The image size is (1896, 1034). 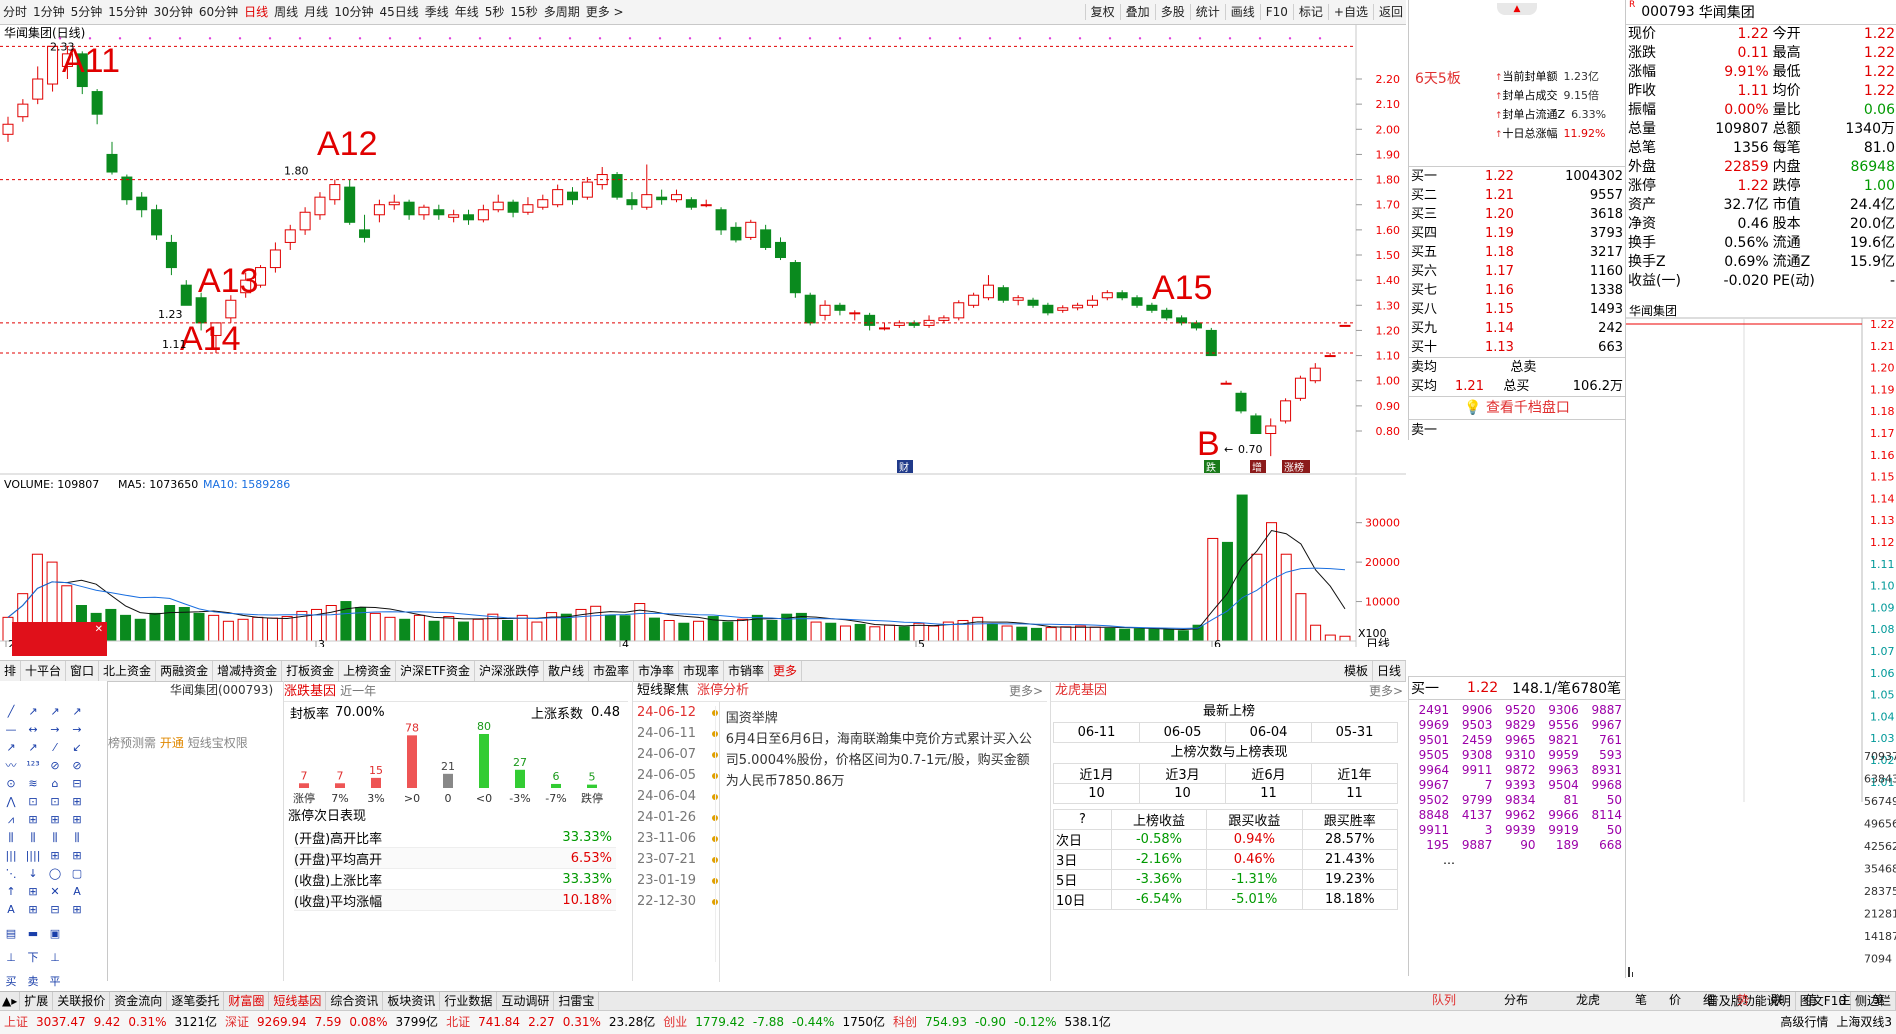 I want to click on draw-extend-icon: →, so click(x=55, y=730).